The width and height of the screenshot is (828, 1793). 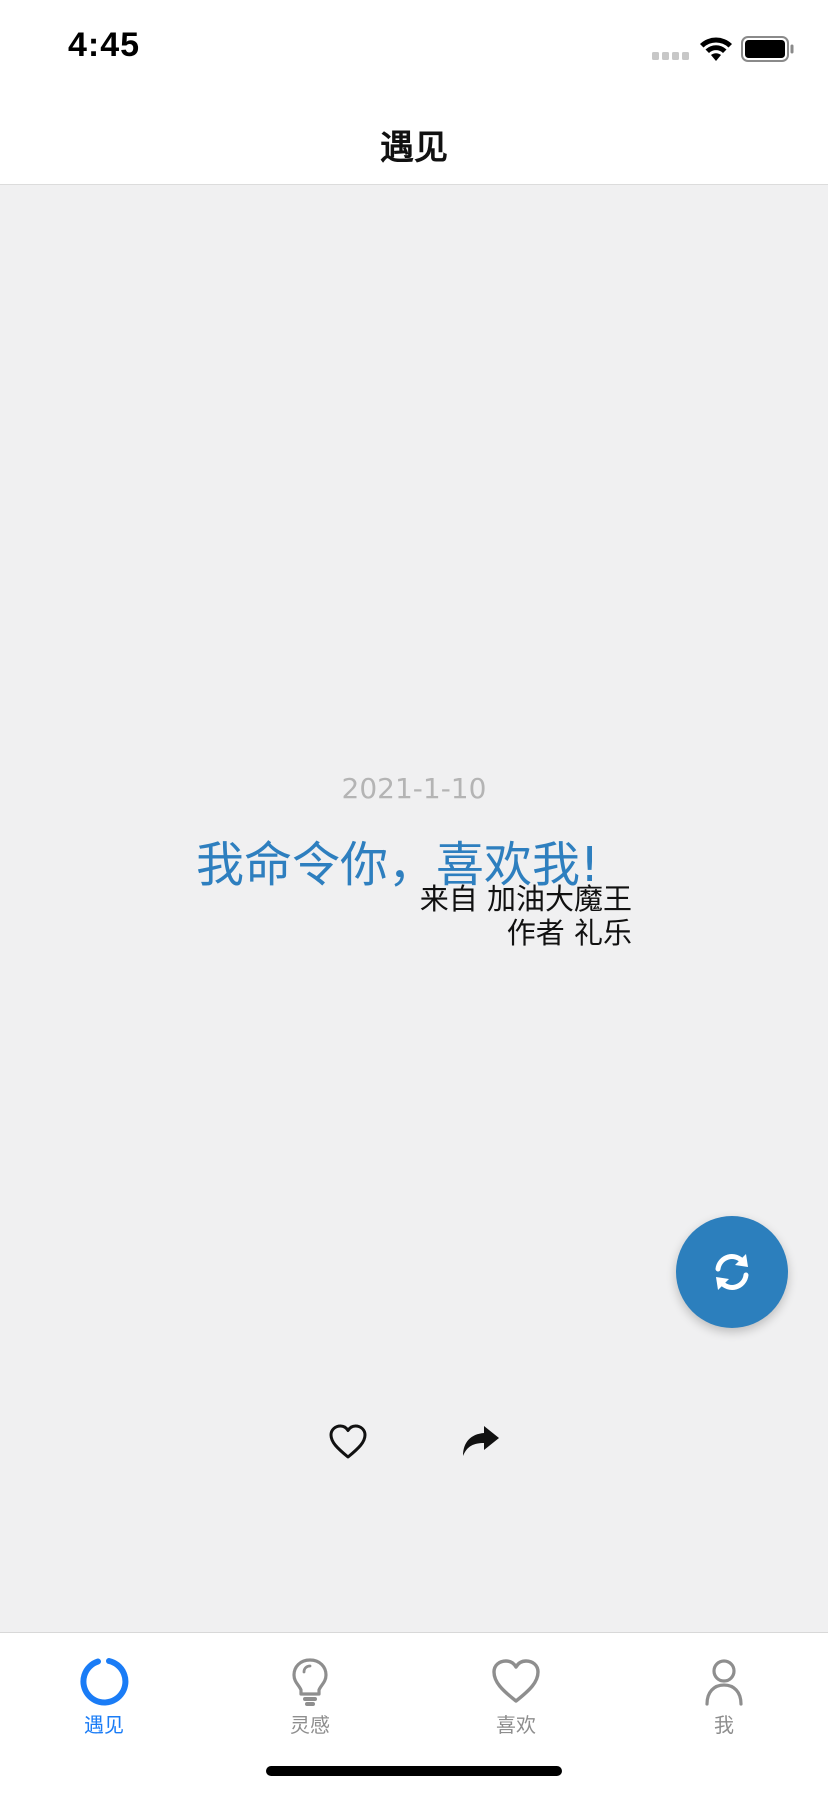 I want to click on navigation-bar: 遇见, so click(x=414, y=140).